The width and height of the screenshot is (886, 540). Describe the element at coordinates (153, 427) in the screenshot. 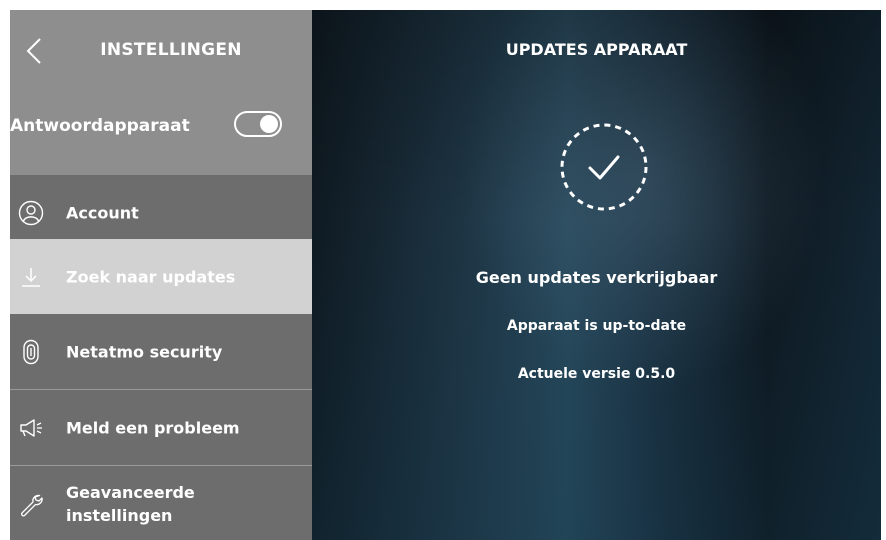

I see `sidebar-item-label: Meld een probleem` at that location.